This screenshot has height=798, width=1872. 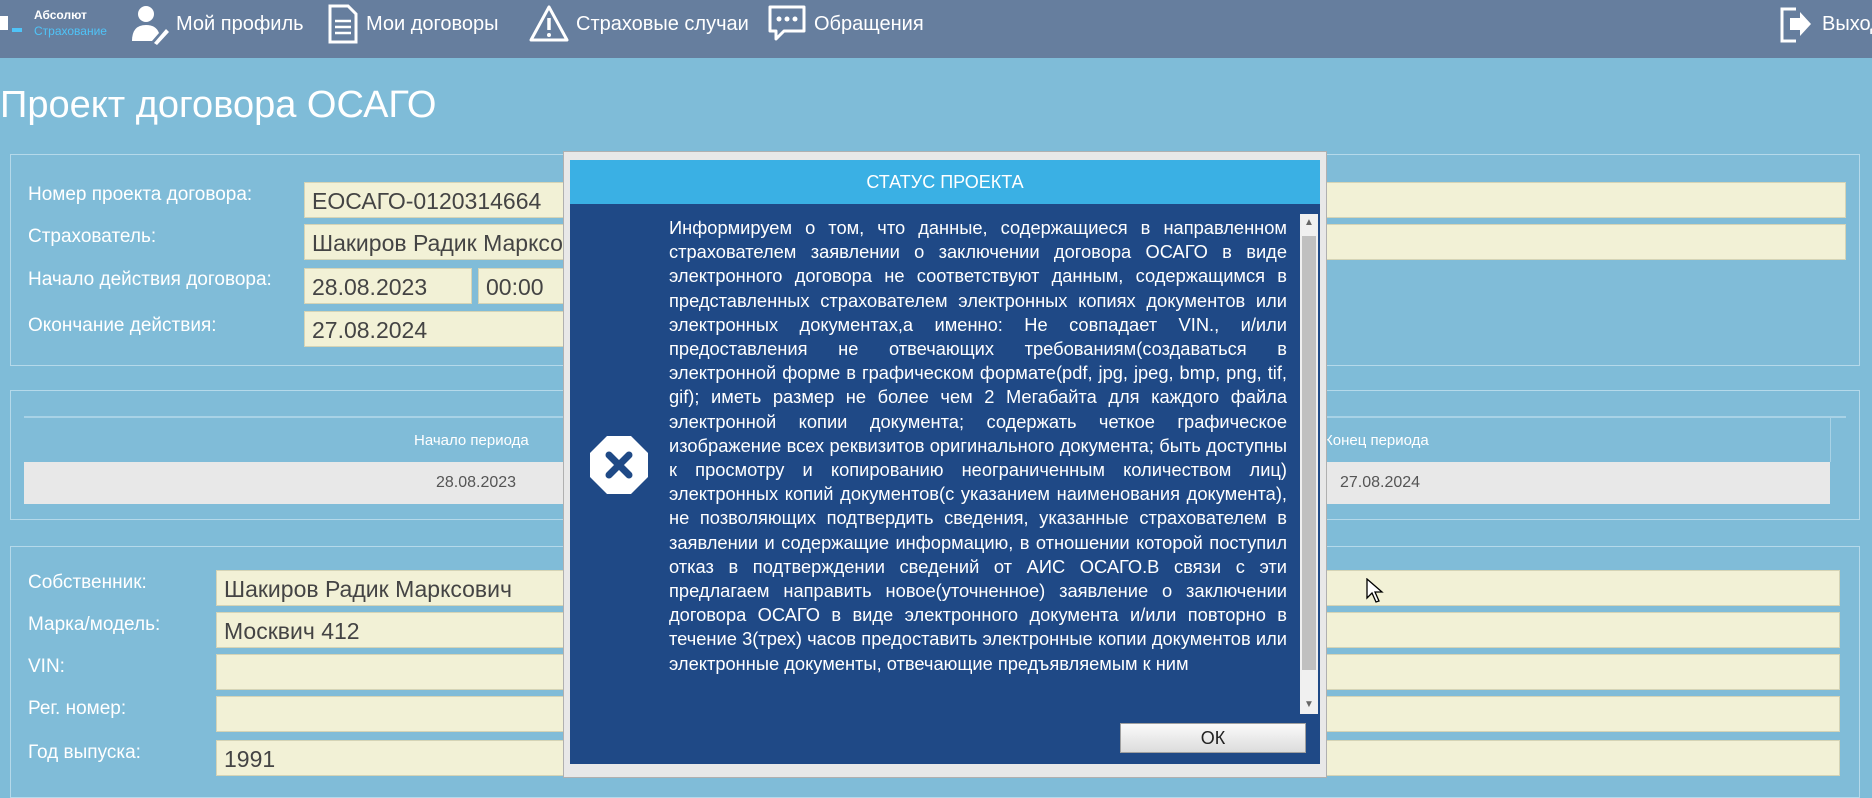 What do you see at coordinates (1213, 738) in the screenshot?
I see `ok-button: ОК` at bounding box center [1213, 738].